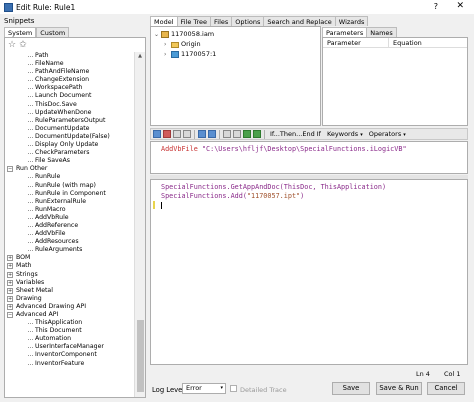 The width and height of the screenshot is (474, 402). Describe the element at coordinates (187, 134) in the screenshot. I see `paste-icon` at that location.